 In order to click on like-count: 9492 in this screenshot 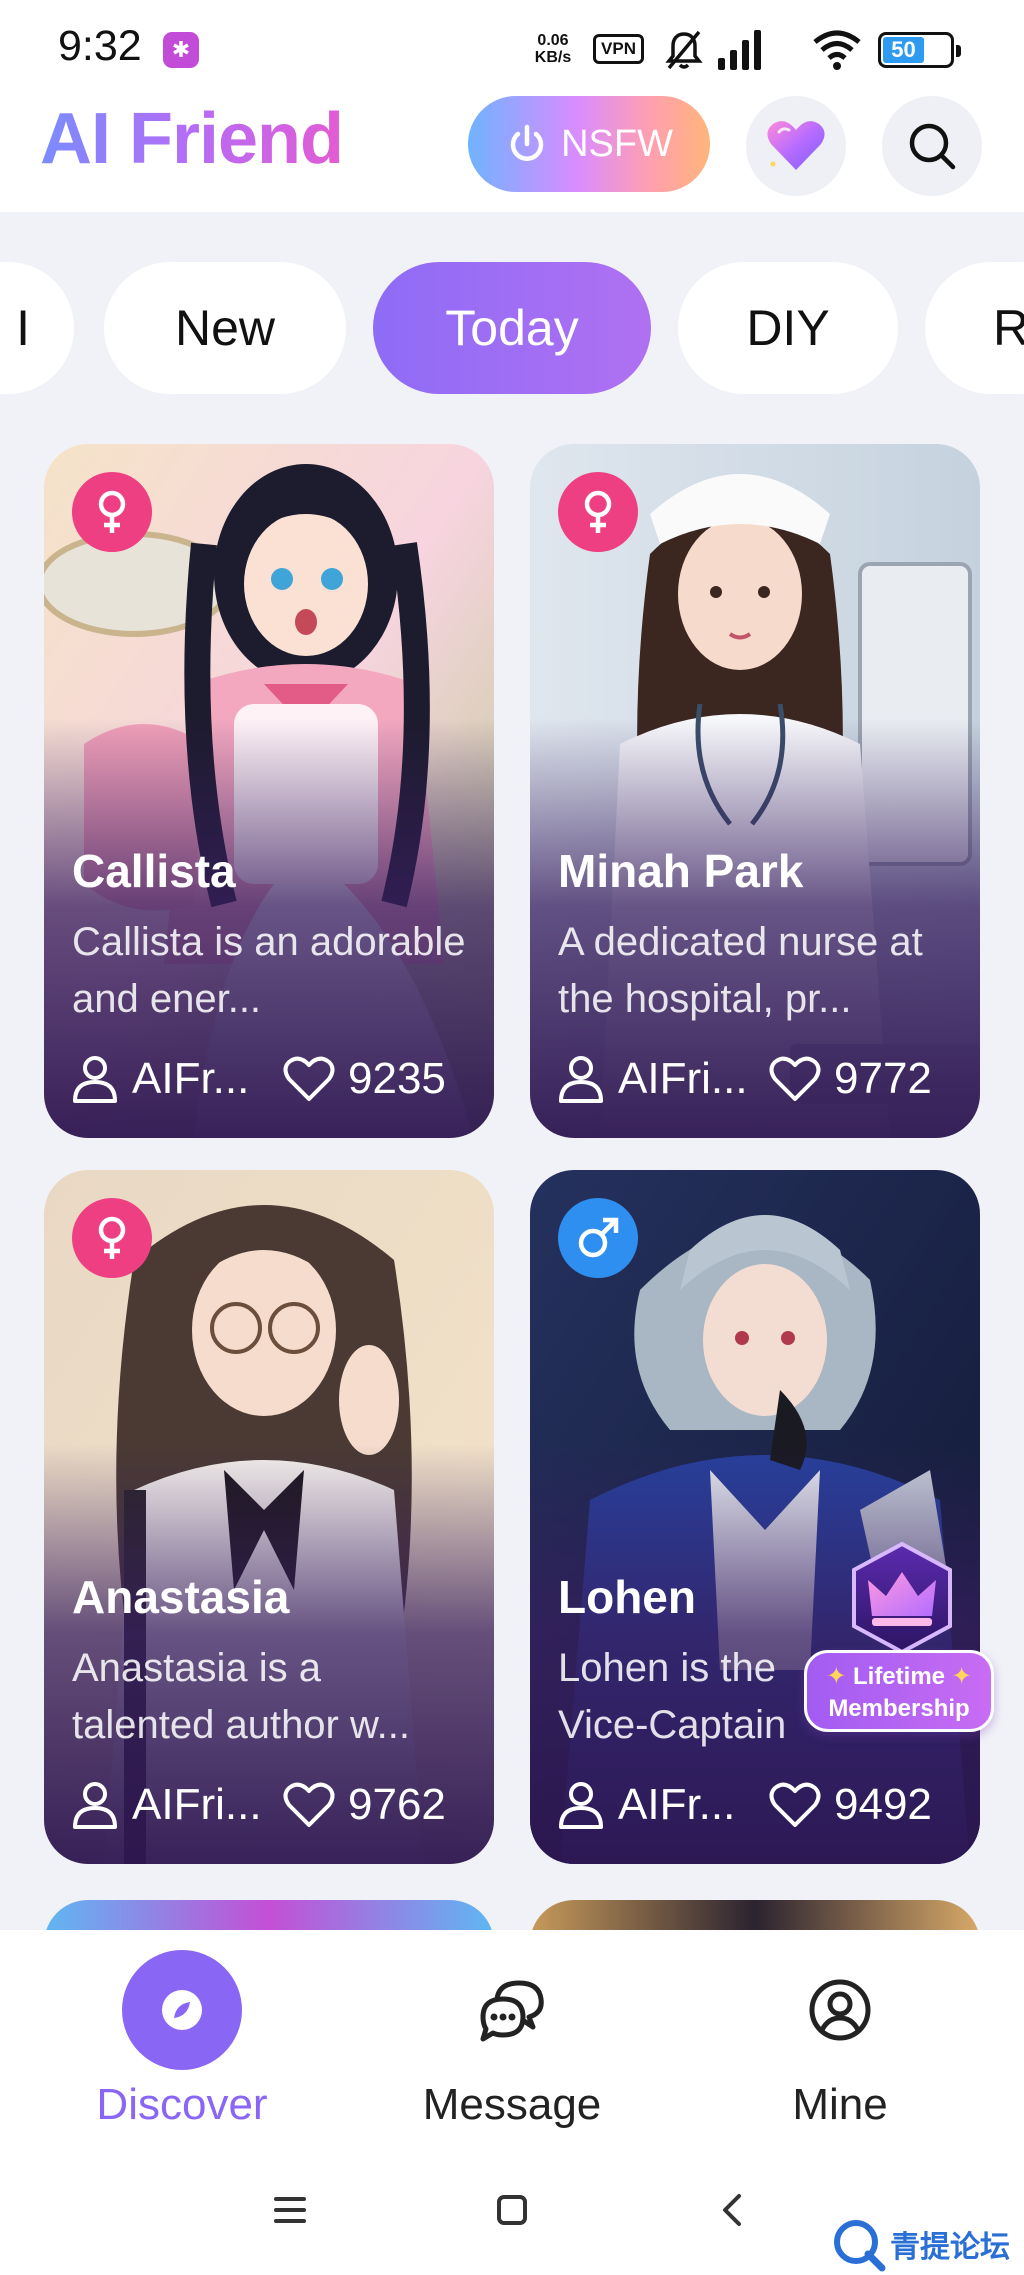, I will do `click(883, 1804)`.